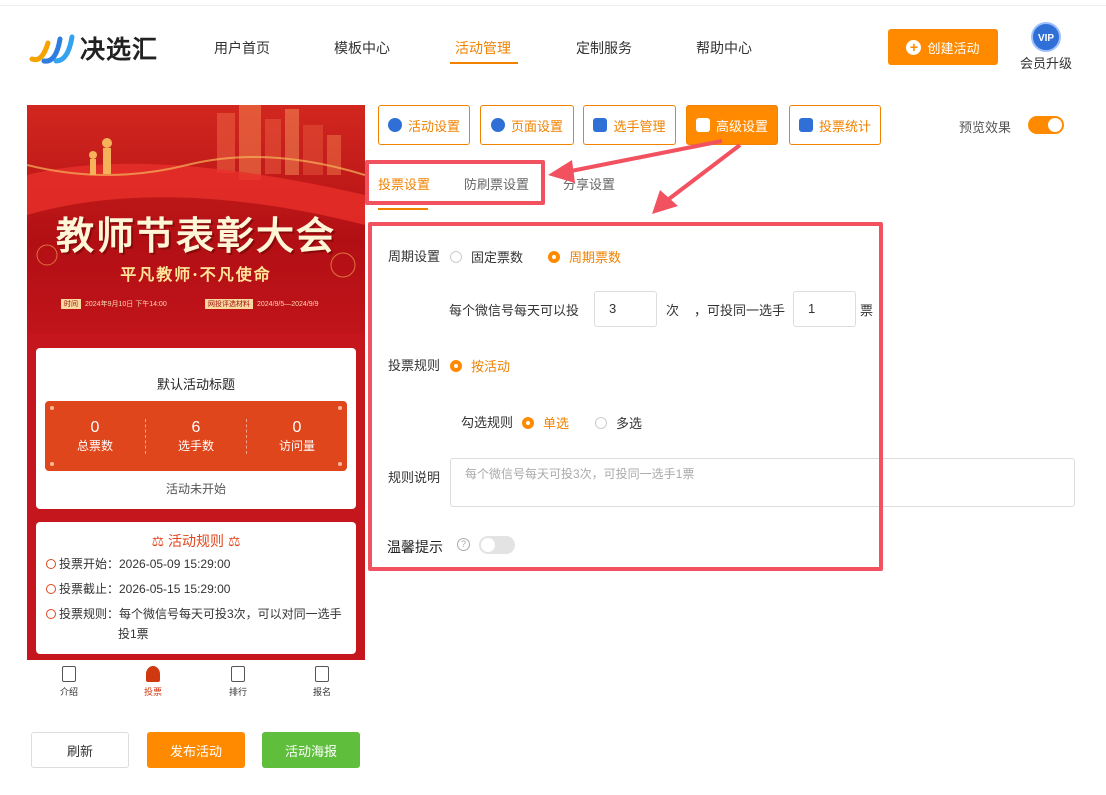 Image resolution: width=1106 pixels, height=795 pixels. I want to click on stat-label: 访问量, so click(296, 445).